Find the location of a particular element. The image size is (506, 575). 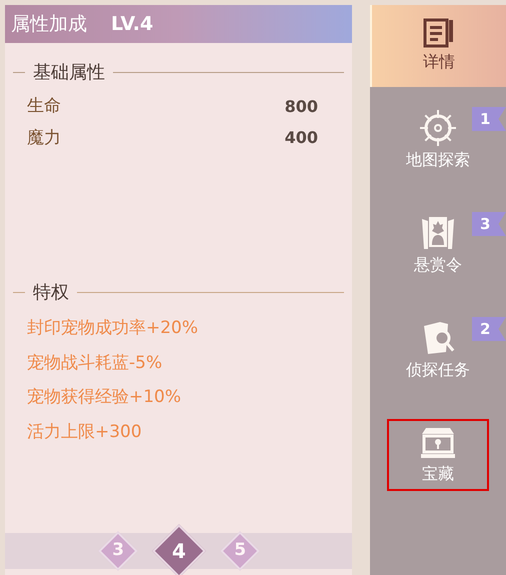

panel-title: 属性加成 is located at coordinates (49, 24).